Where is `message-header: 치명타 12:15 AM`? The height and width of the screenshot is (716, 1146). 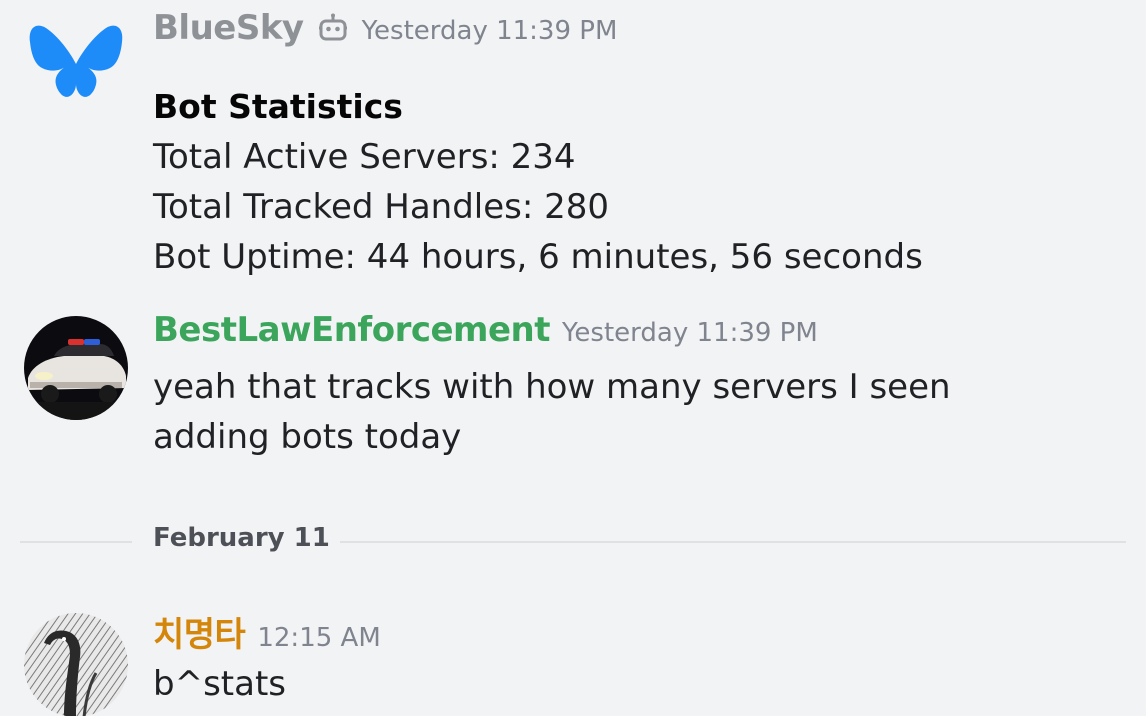 message-header: 치명타 12:15 AM is located at coordinates (267, 631).